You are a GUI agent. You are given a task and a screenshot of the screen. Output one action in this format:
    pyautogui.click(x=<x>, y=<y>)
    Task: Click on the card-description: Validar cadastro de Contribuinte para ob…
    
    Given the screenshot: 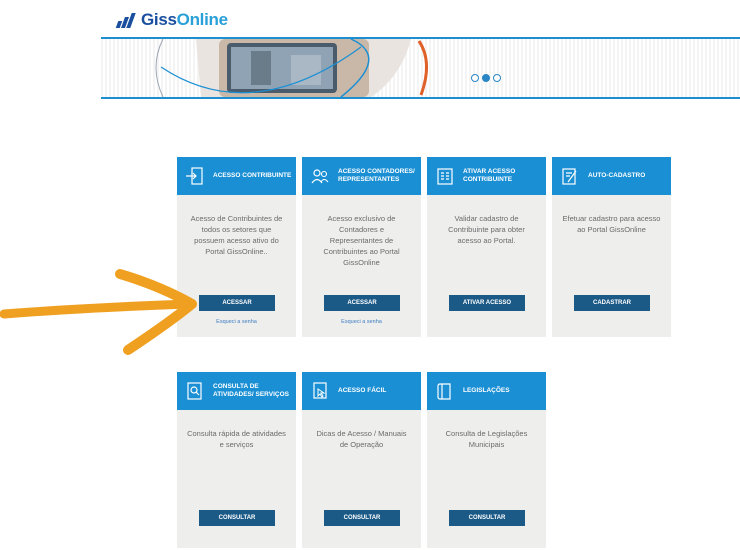 What is the action you would take?
    pyautogui.click(x=486, y=229)
    